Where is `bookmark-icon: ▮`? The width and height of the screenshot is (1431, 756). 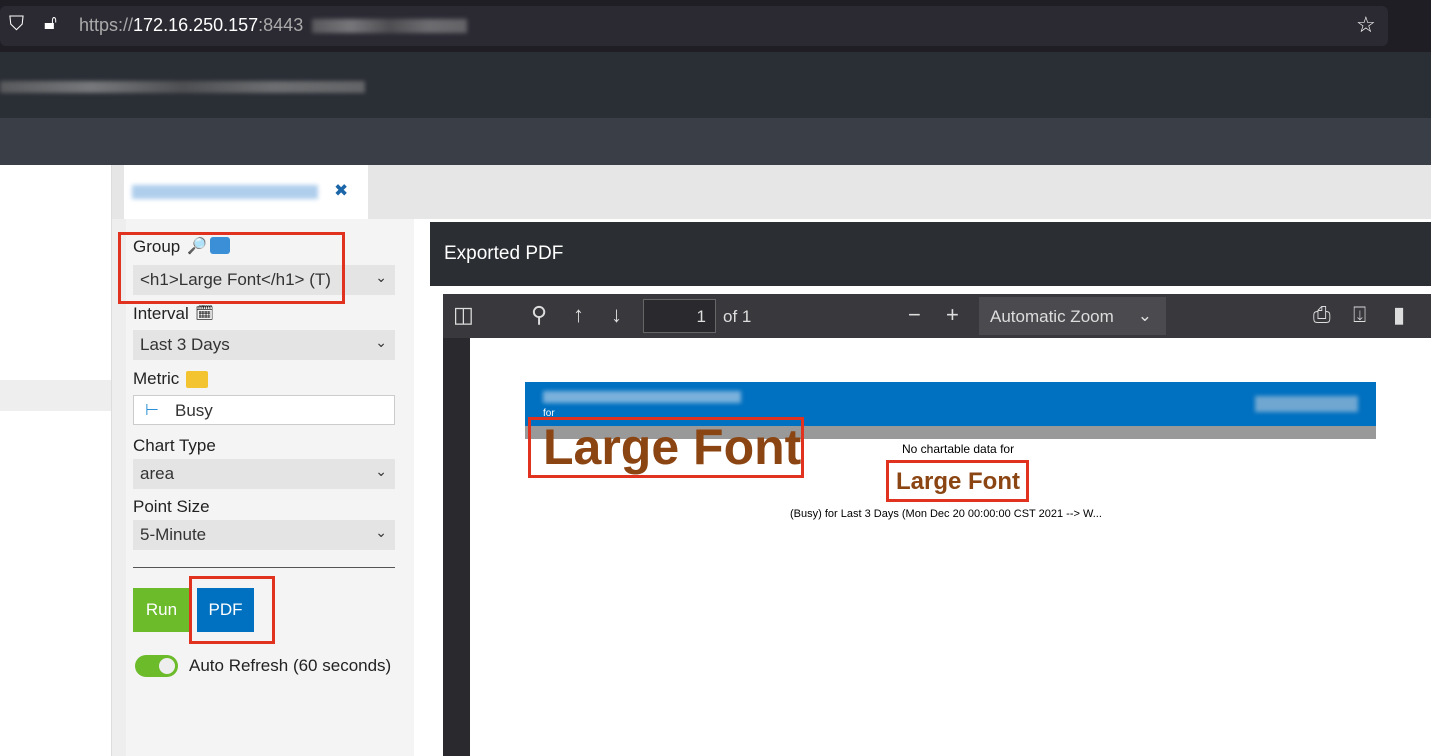
bookmark-icon: ▮ is located at coordinates (1399, 315).